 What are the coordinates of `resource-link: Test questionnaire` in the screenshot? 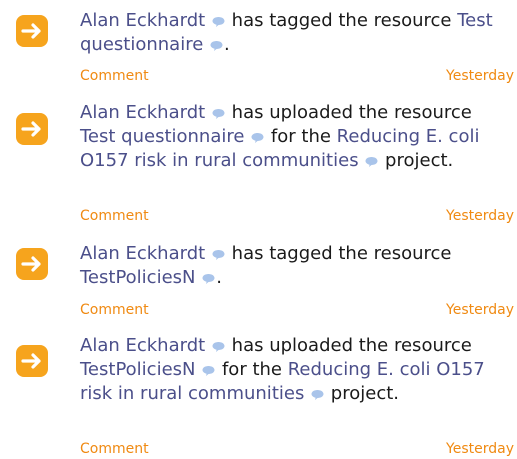 It's located at (162, 136).